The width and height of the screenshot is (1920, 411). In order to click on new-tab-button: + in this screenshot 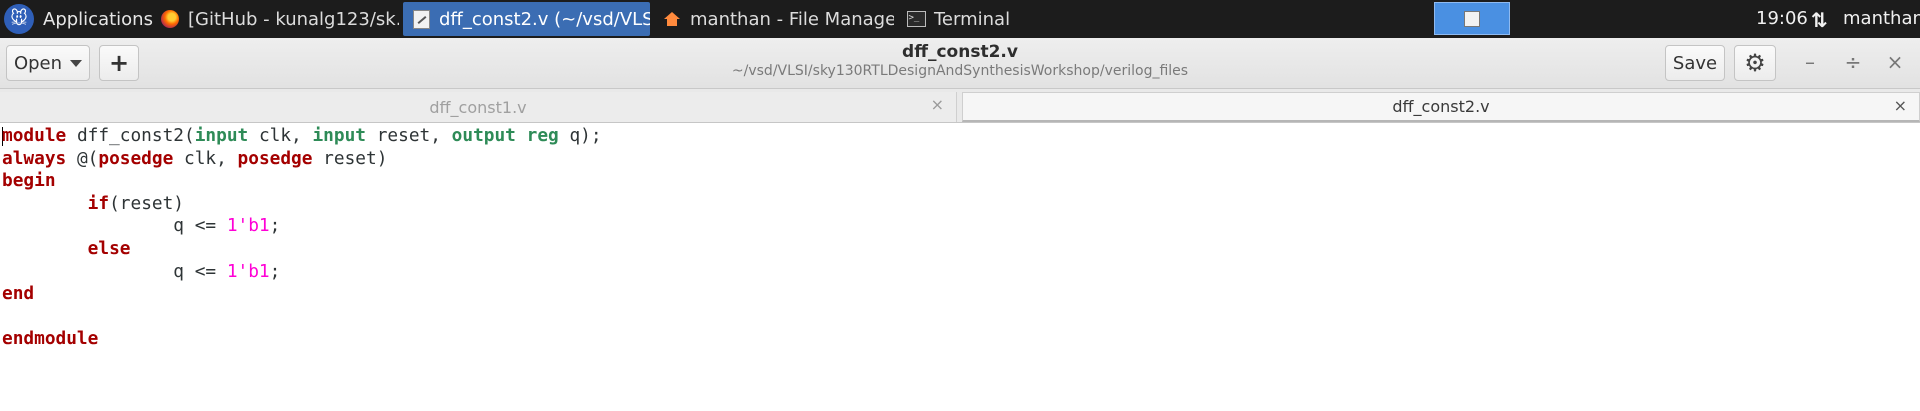, I will do `click(119, 63)`.